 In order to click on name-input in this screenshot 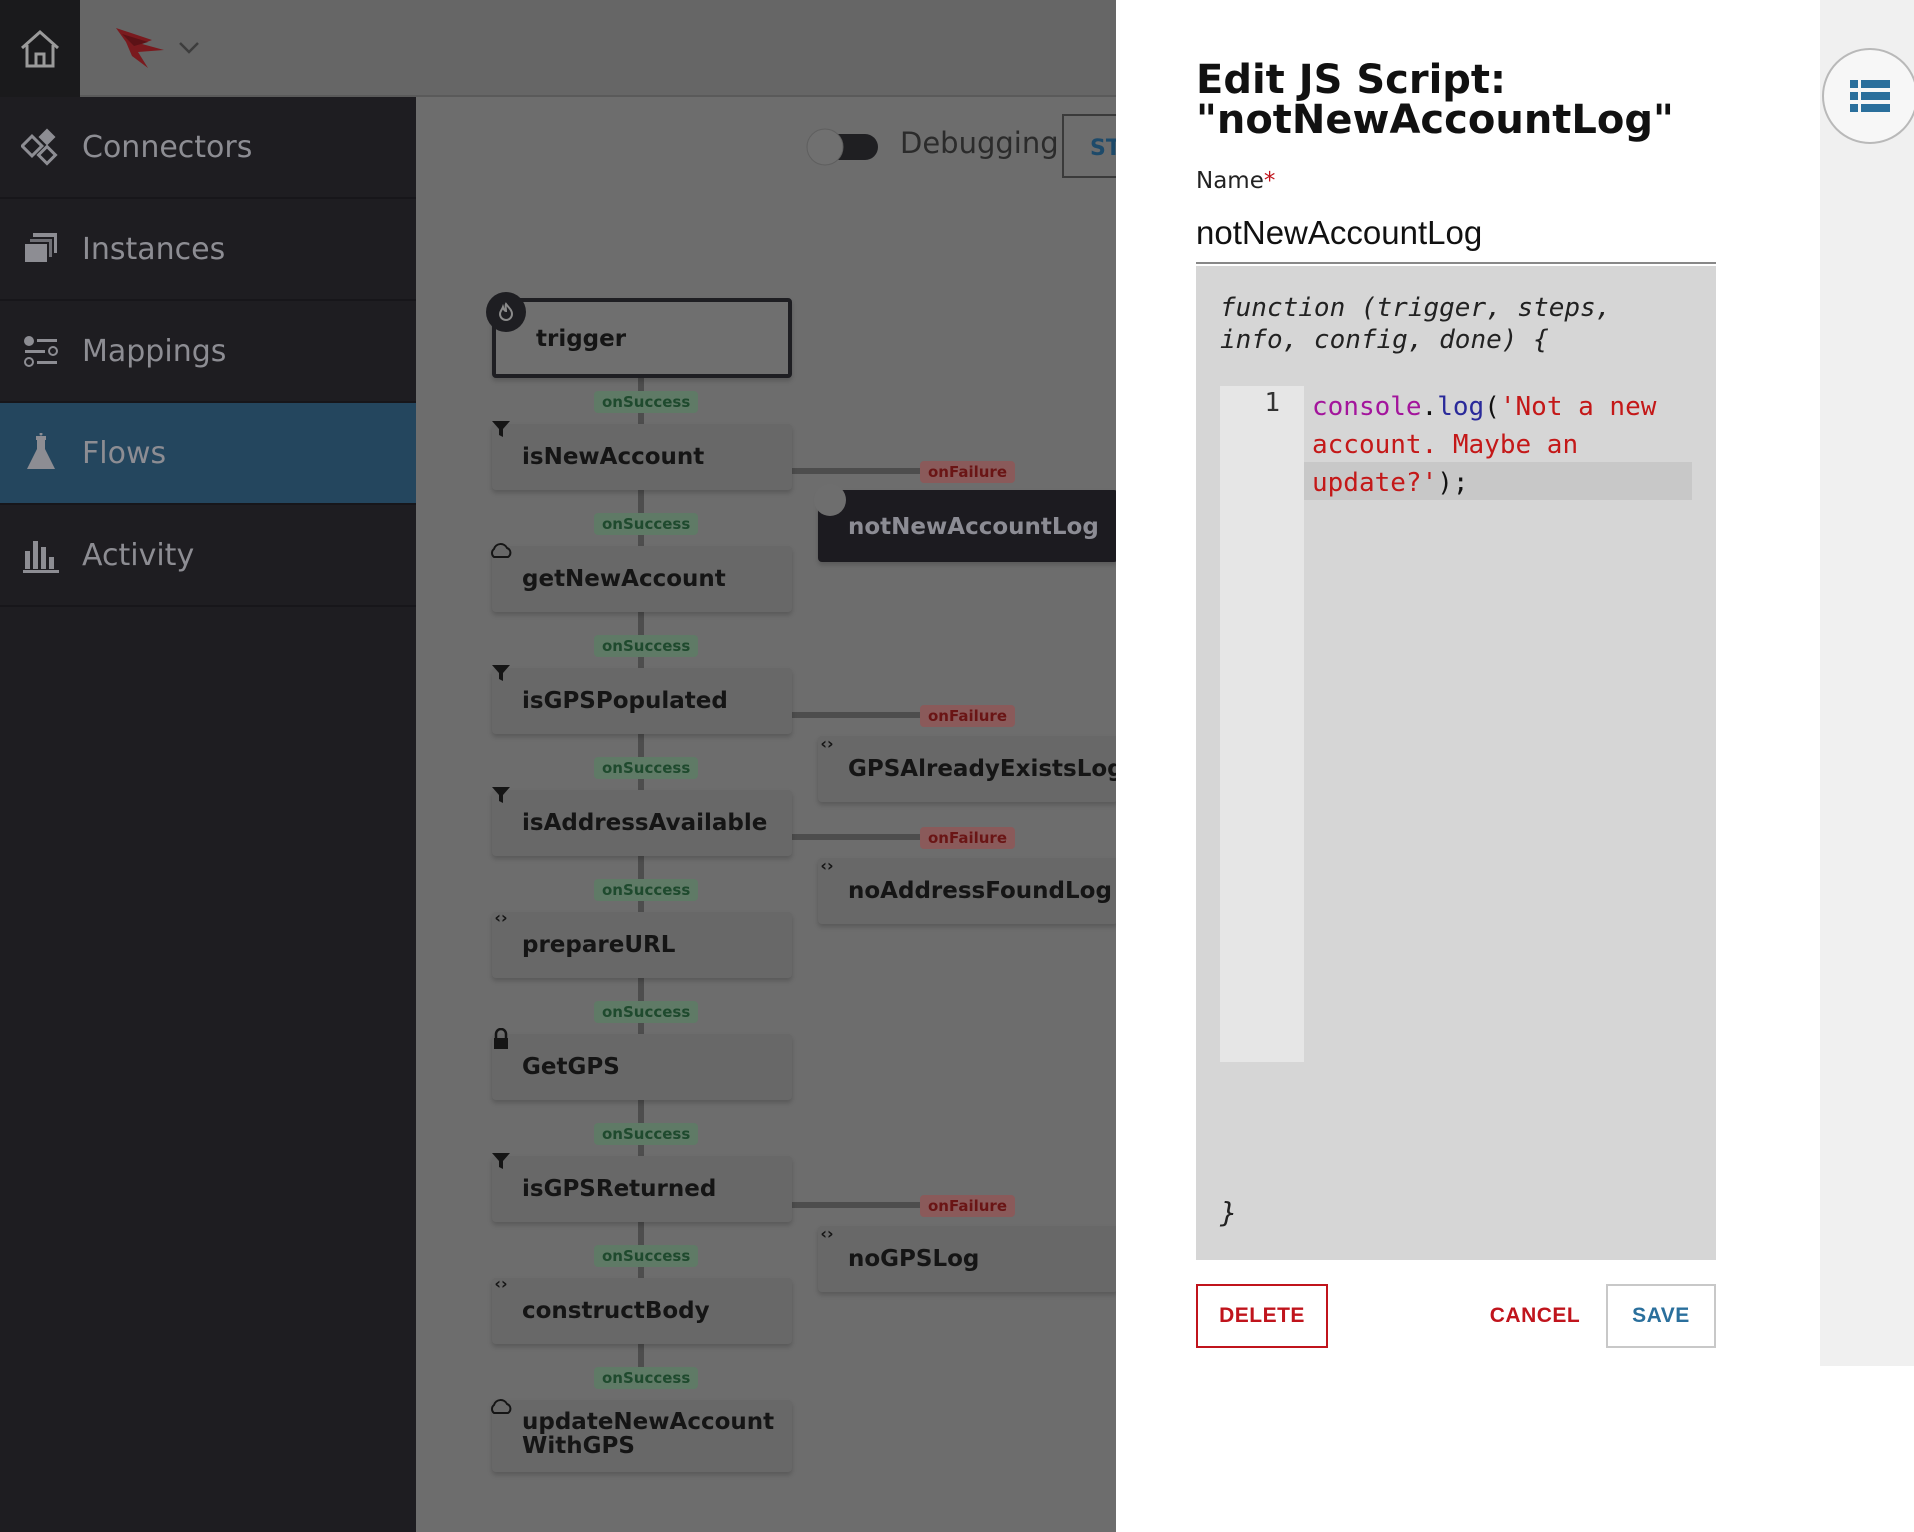, I will do `click(1456, 234)`.